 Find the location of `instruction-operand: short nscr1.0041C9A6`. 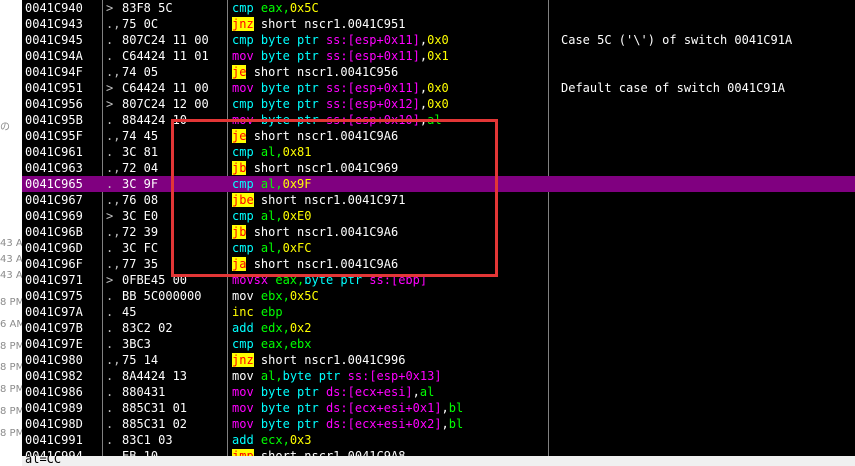

instruction-operand: short nscr1.0041C9A6 is located at coordinates (326, 136).